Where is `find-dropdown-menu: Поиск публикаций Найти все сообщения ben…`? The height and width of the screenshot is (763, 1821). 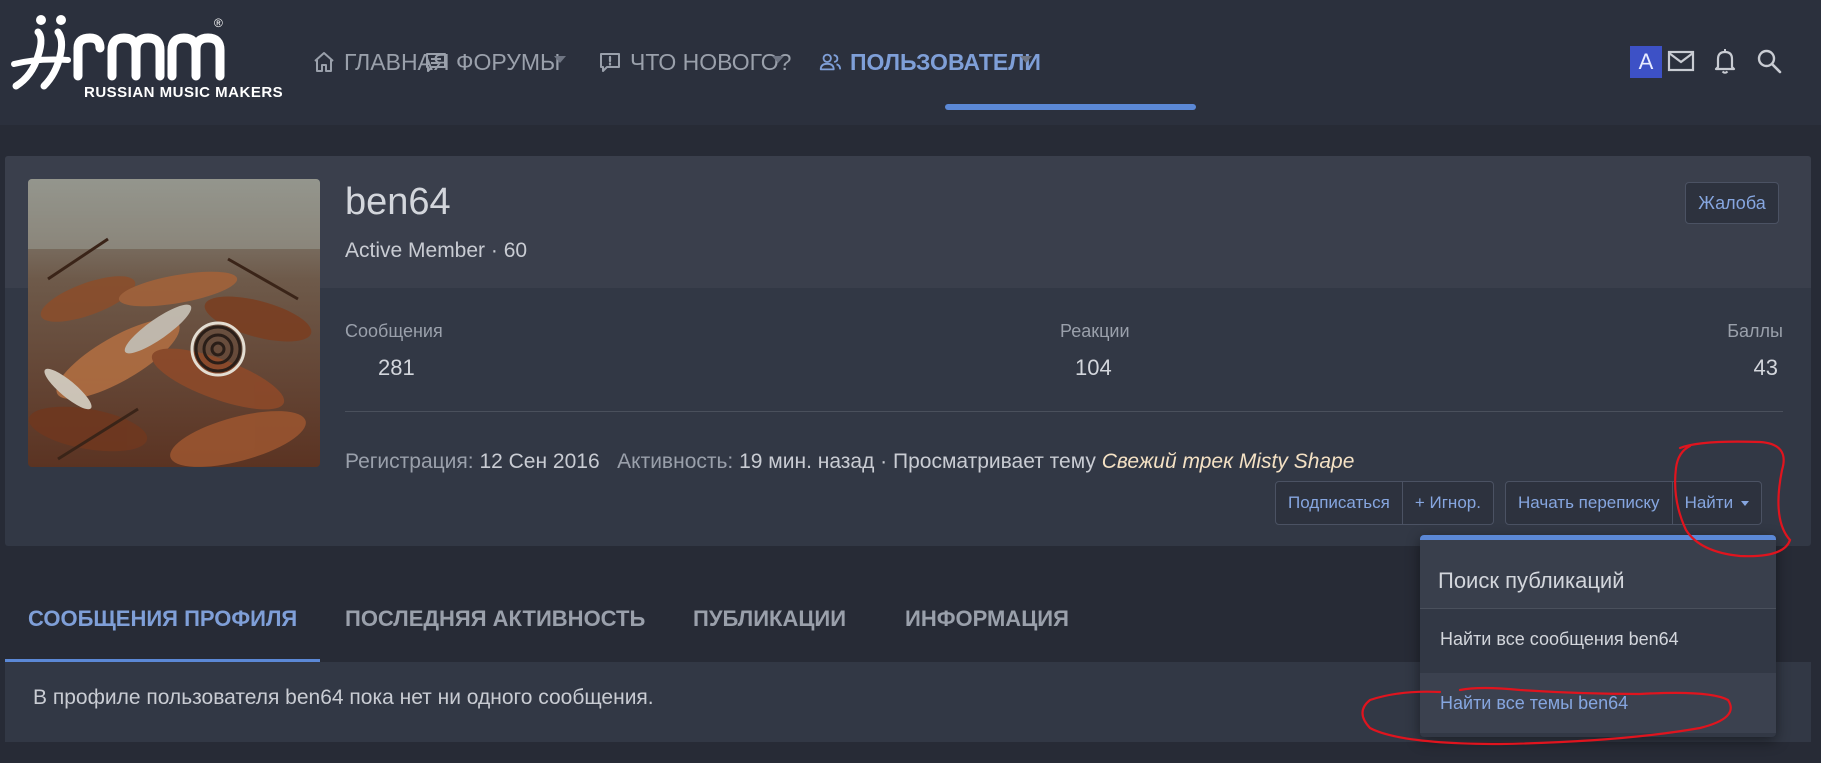
find-dropdown-menu: Поиск публикаций Найти все сообщения ben… is located at coordinates (1598, 636).